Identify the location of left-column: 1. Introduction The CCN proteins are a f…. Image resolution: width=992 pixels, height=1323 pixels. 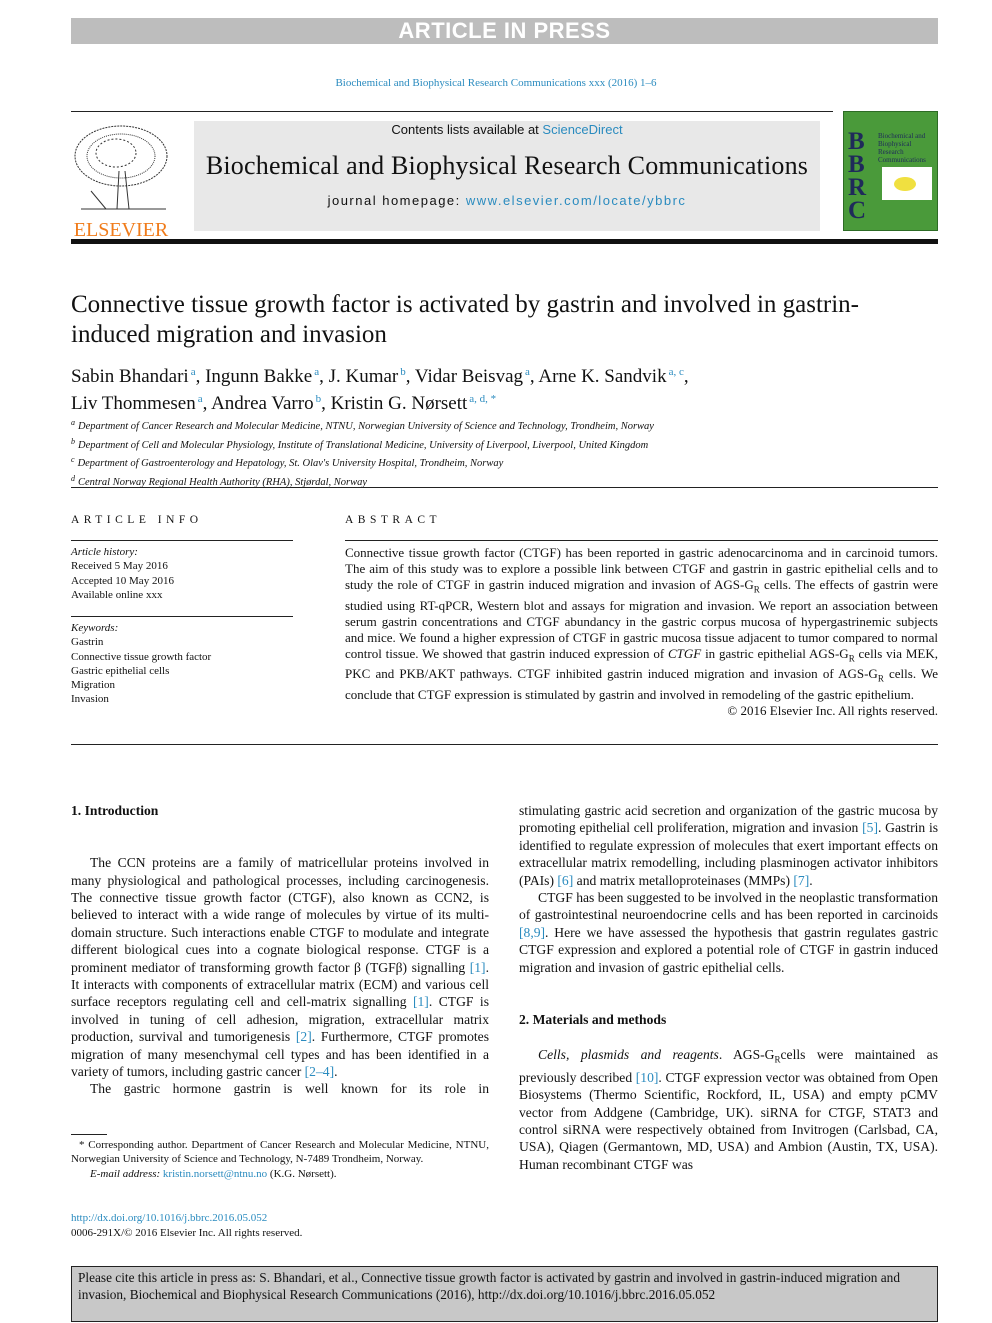
(280, 950).